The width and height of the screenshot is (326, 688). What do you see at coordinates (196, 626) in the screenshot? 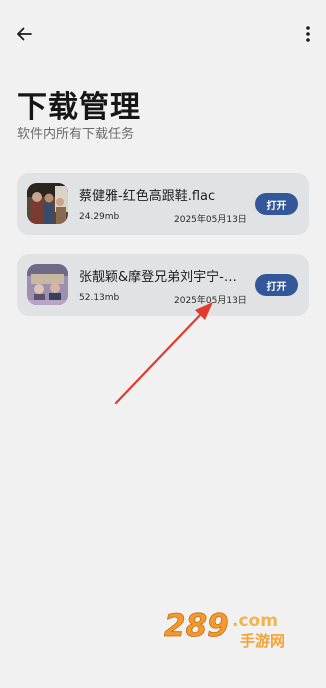
I see `watermark-logo: 289` at bounding box center [196, 626].